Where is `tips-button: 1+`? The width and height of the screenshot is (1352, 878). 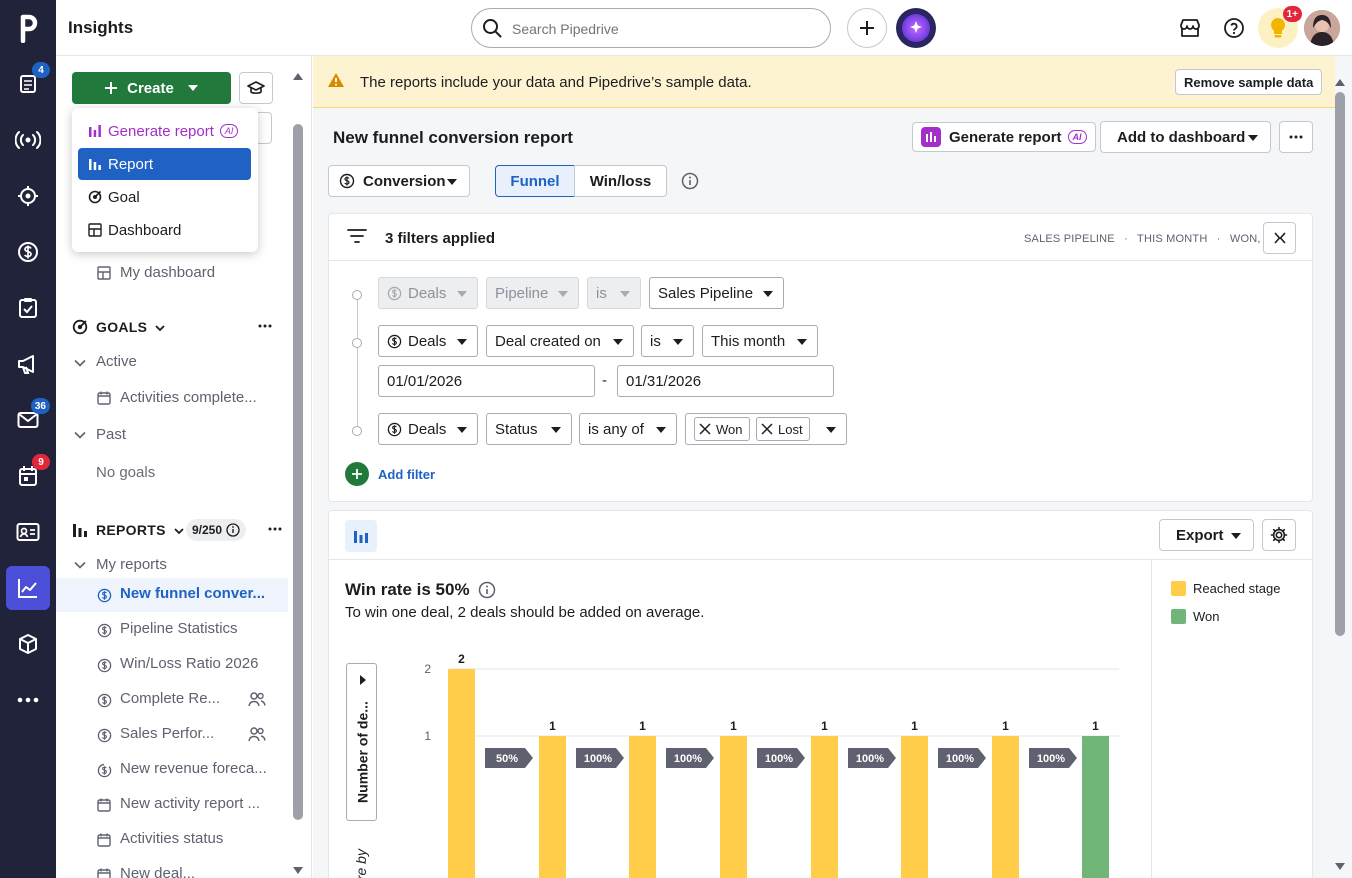
tips-button: 1+ is located at coordinates (1280, 27).